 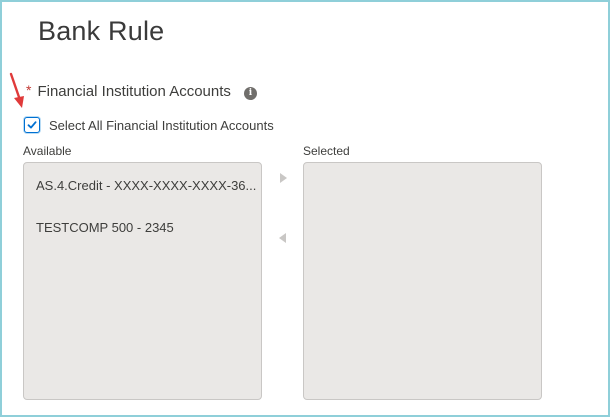 I want to click on field-label: Financial Institution Accounts, so click(x=134, y=91).